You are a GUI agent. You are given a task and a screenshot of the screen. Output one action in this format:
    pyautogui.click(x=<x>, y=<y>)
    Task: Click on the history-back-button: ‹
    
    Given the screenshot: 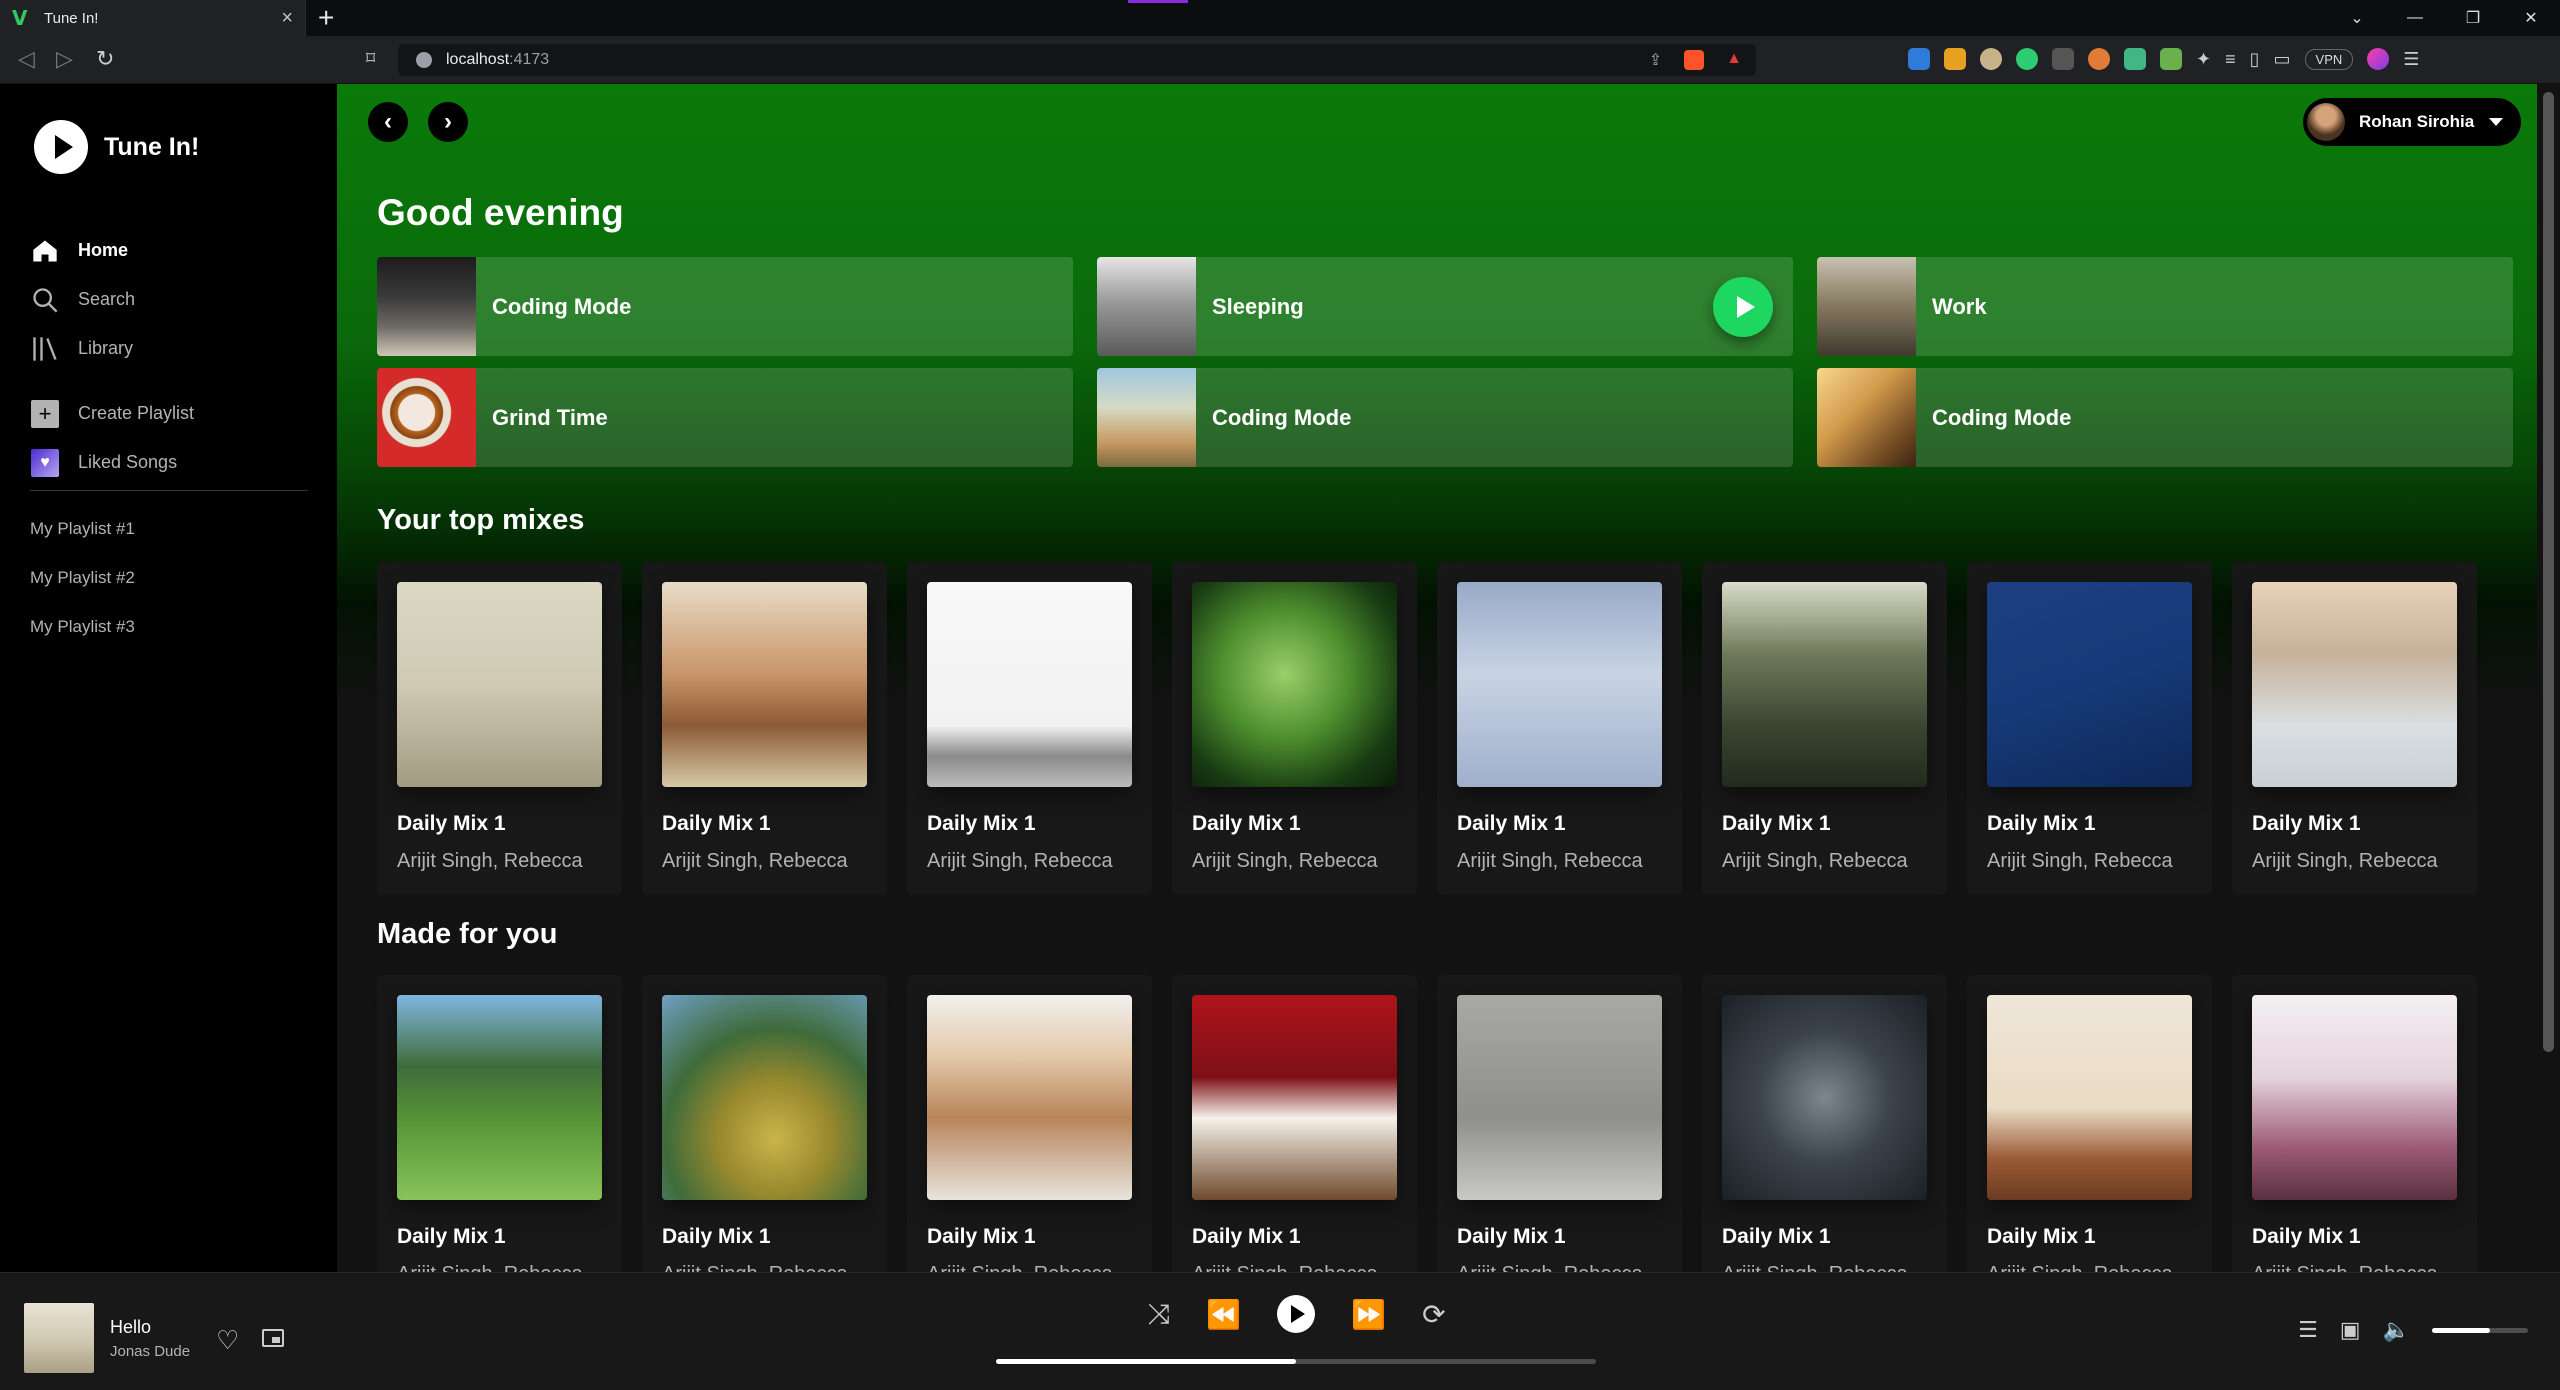 What is the action you would take?
    pyautogui.click(x=388, y=122)
    